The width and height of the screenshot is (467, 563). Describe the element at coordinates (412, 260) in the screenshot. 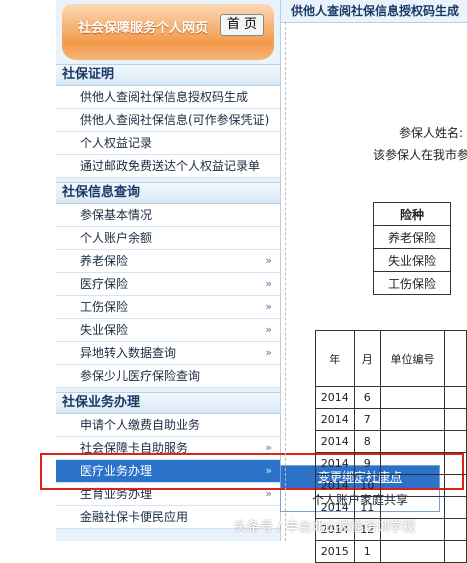

I see `insurance-row: 失业保险` at that location.